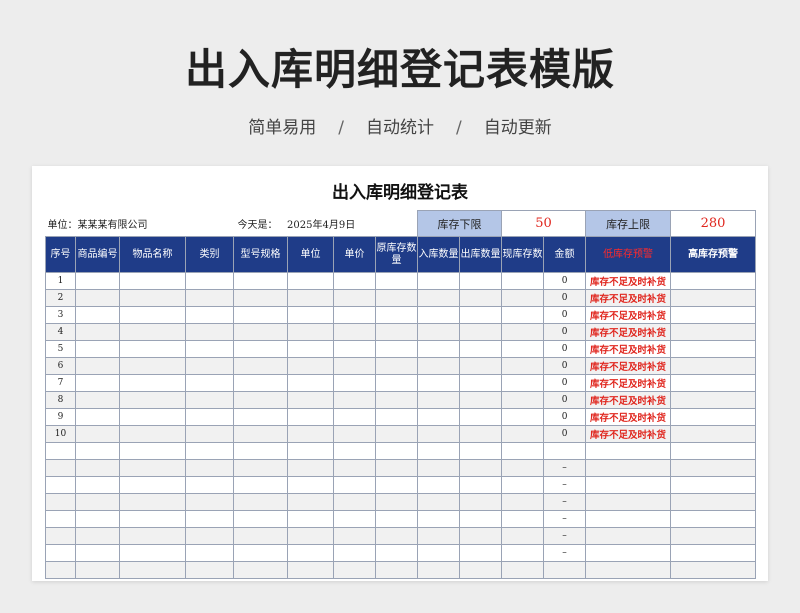  I want to click on upper-limit-value: 280, so click(713, 223).